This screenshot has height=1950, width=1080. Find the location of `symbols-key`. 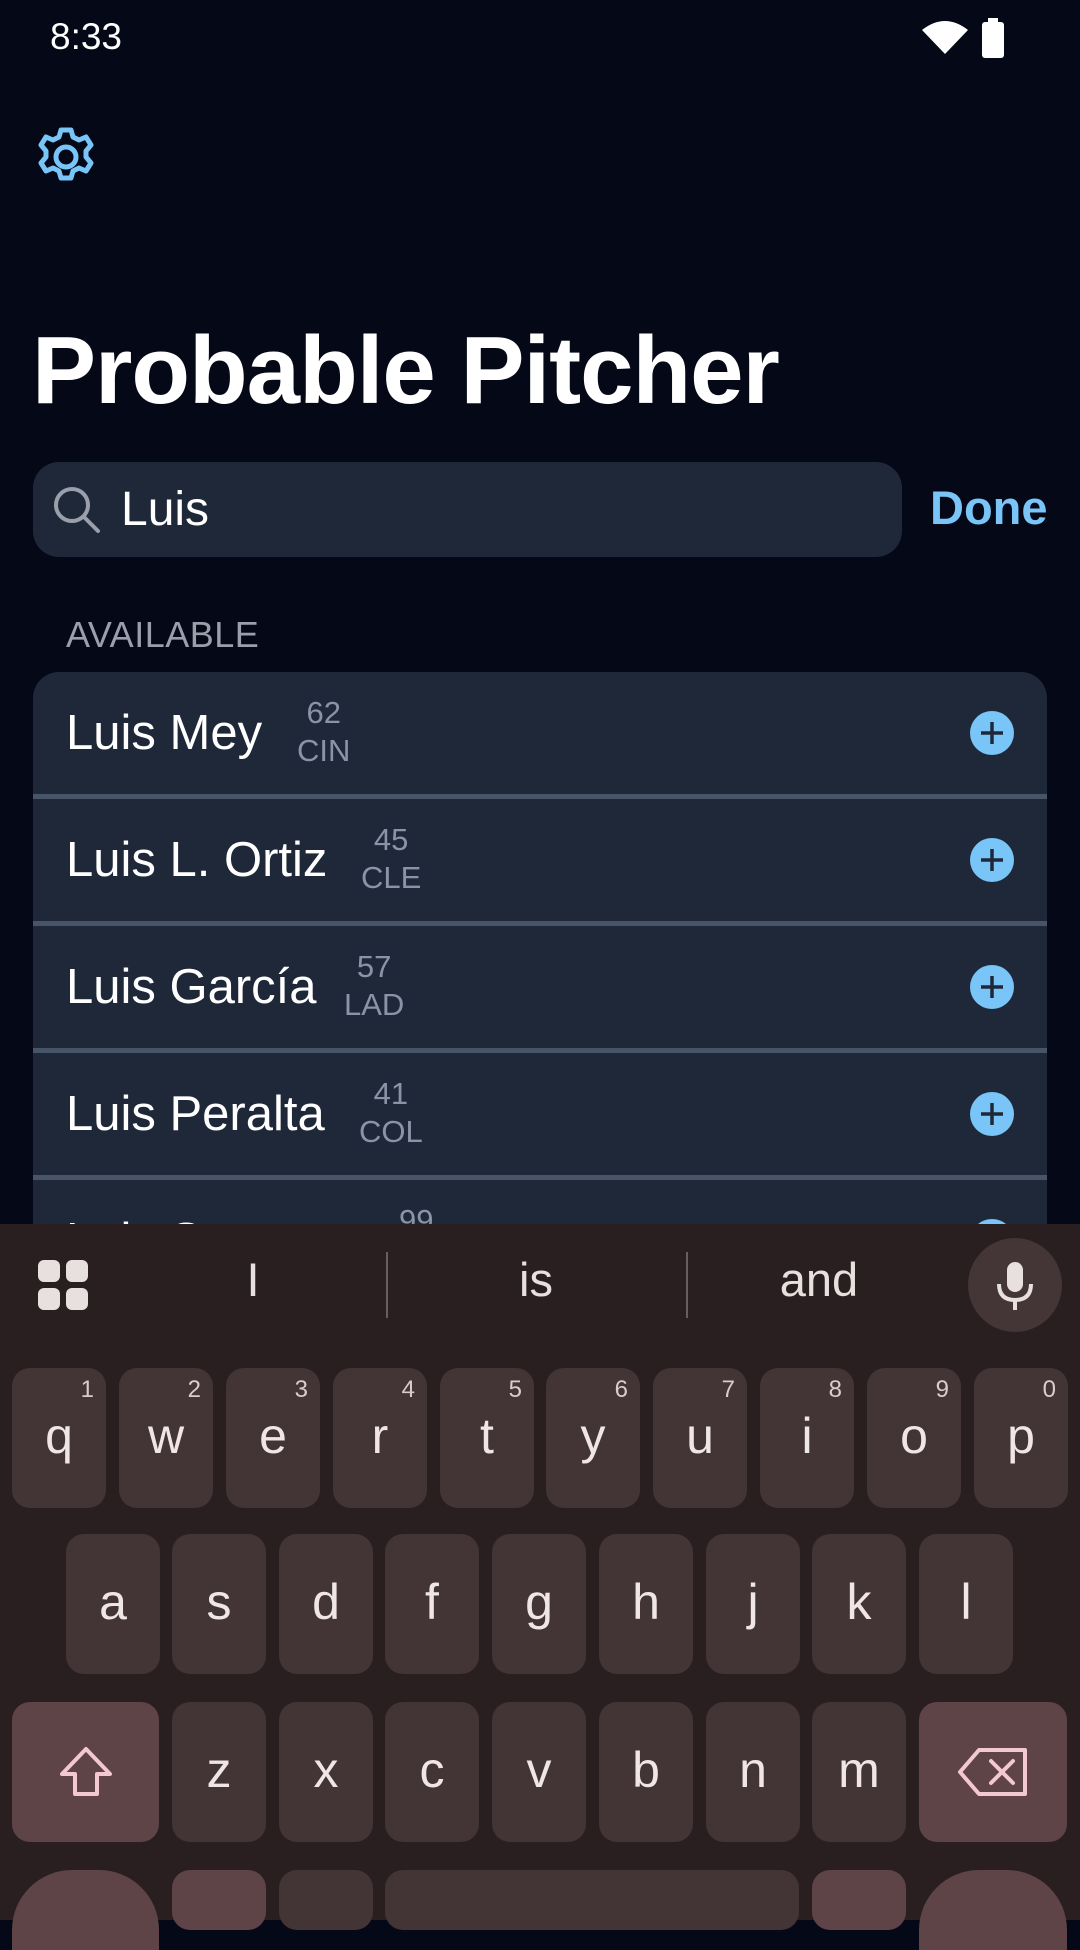

symbols-key is located at coordinates (85, 1910).